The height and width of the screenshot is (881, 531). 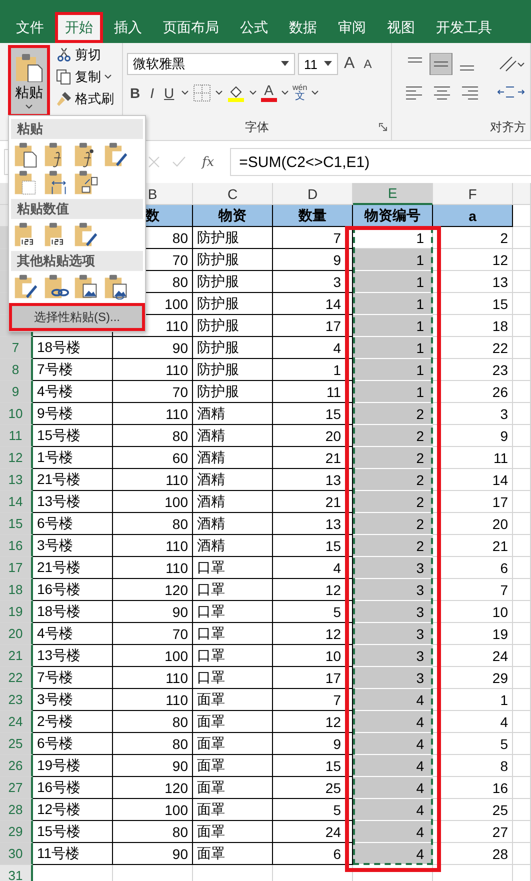 I want to click on table-cell: 24, so click(x=473, y=656).